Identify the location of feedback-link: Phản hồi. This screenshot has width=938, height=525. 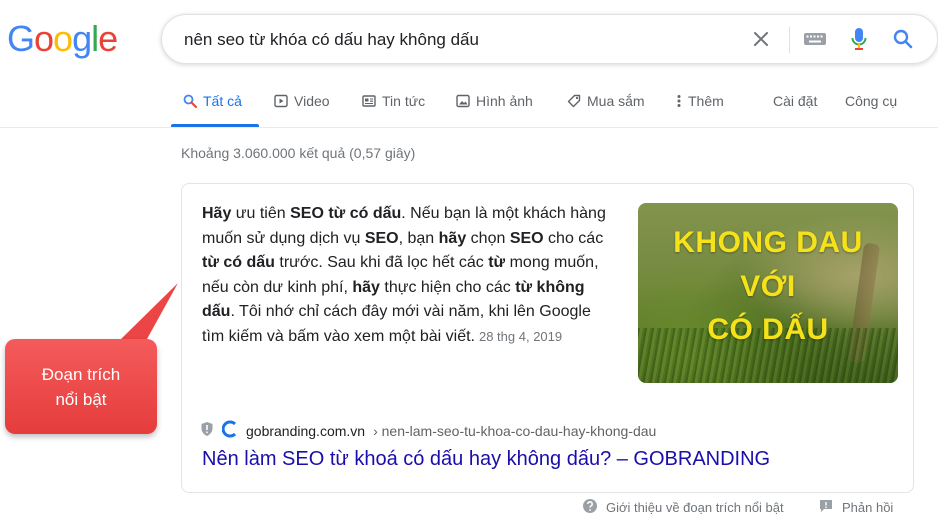
(855, 507).